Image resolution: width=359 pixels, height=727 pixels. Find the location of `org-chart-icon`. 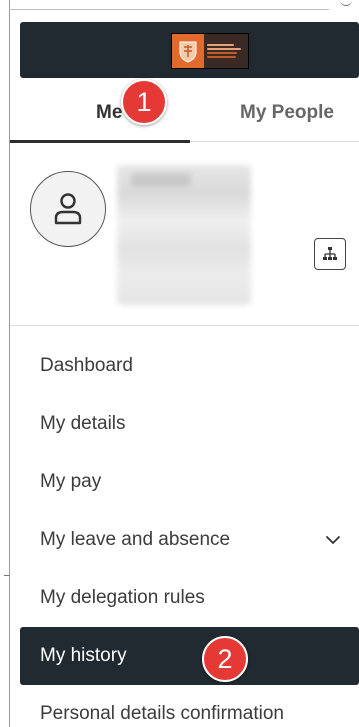

org-chart-icon is located at coordinates (330, 253).